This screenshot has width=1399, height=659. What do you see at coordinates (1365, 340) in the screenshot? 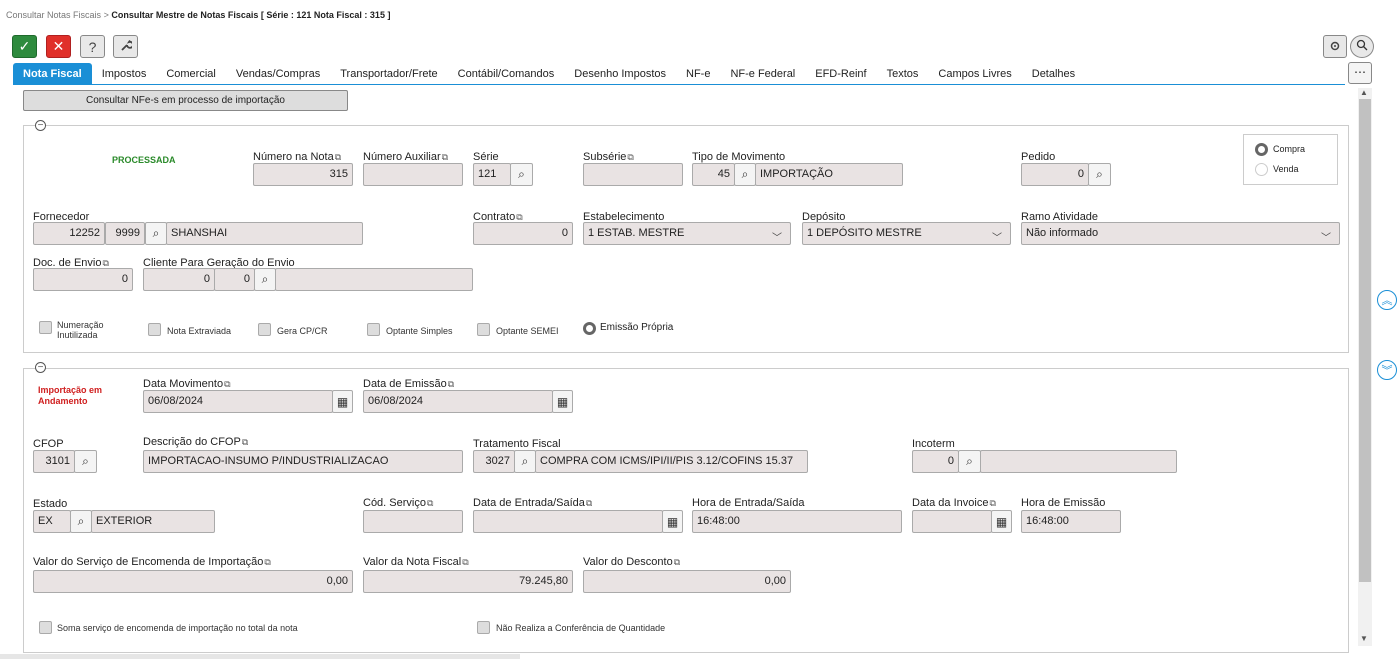
I see `scrollbar-thumb` at bounding box center [1365, 340].